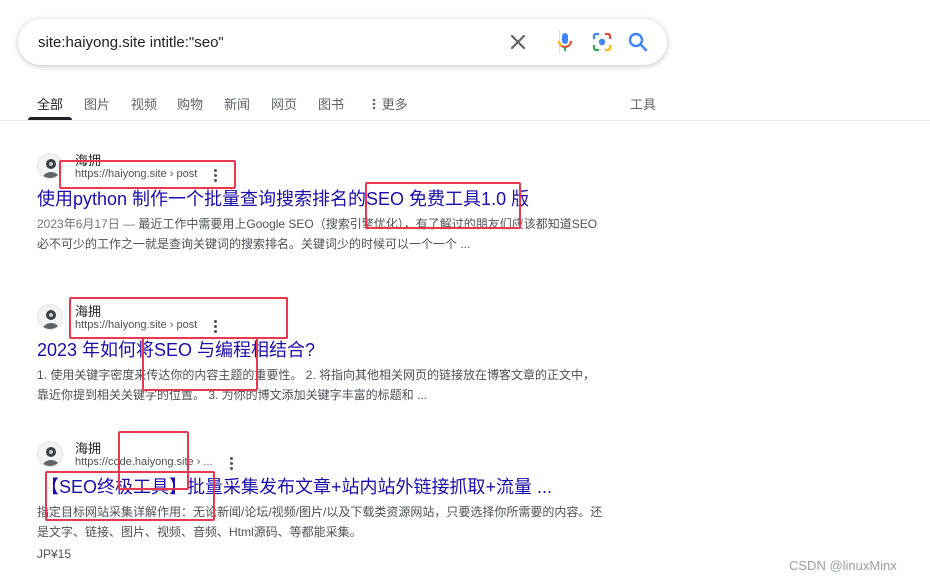  What do you see at coordinates (465, 120) in the screenshot?
I see `tabs-divider` at bounding box center [465, 120].